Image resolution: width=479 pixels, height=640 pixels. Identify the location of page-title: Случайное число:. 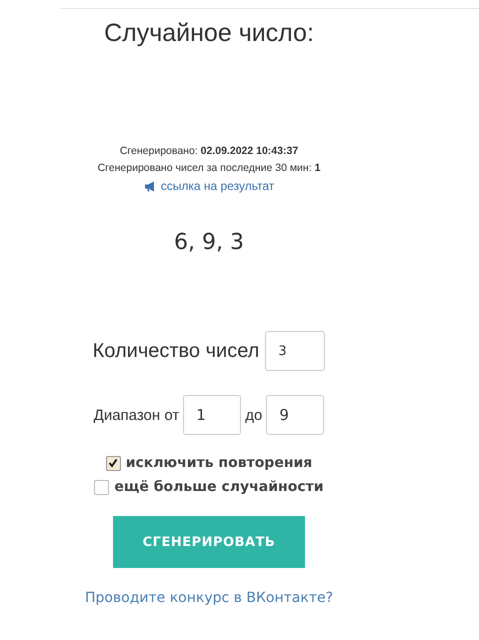
(209, 33).